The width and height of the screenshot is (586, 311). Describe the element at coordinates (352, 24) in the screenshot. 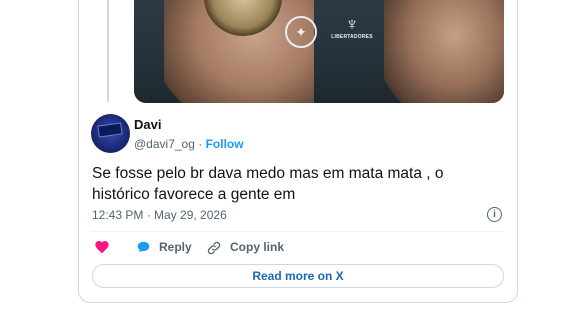

I see `trophy-icon: ♆` at that location.